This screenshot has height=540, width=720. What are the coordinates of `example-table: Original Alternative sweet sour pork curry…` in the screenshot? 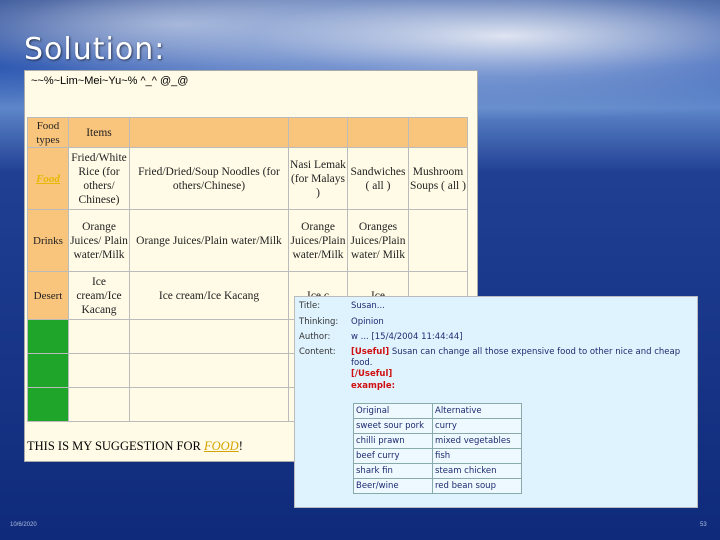 It's located at (437, 448).